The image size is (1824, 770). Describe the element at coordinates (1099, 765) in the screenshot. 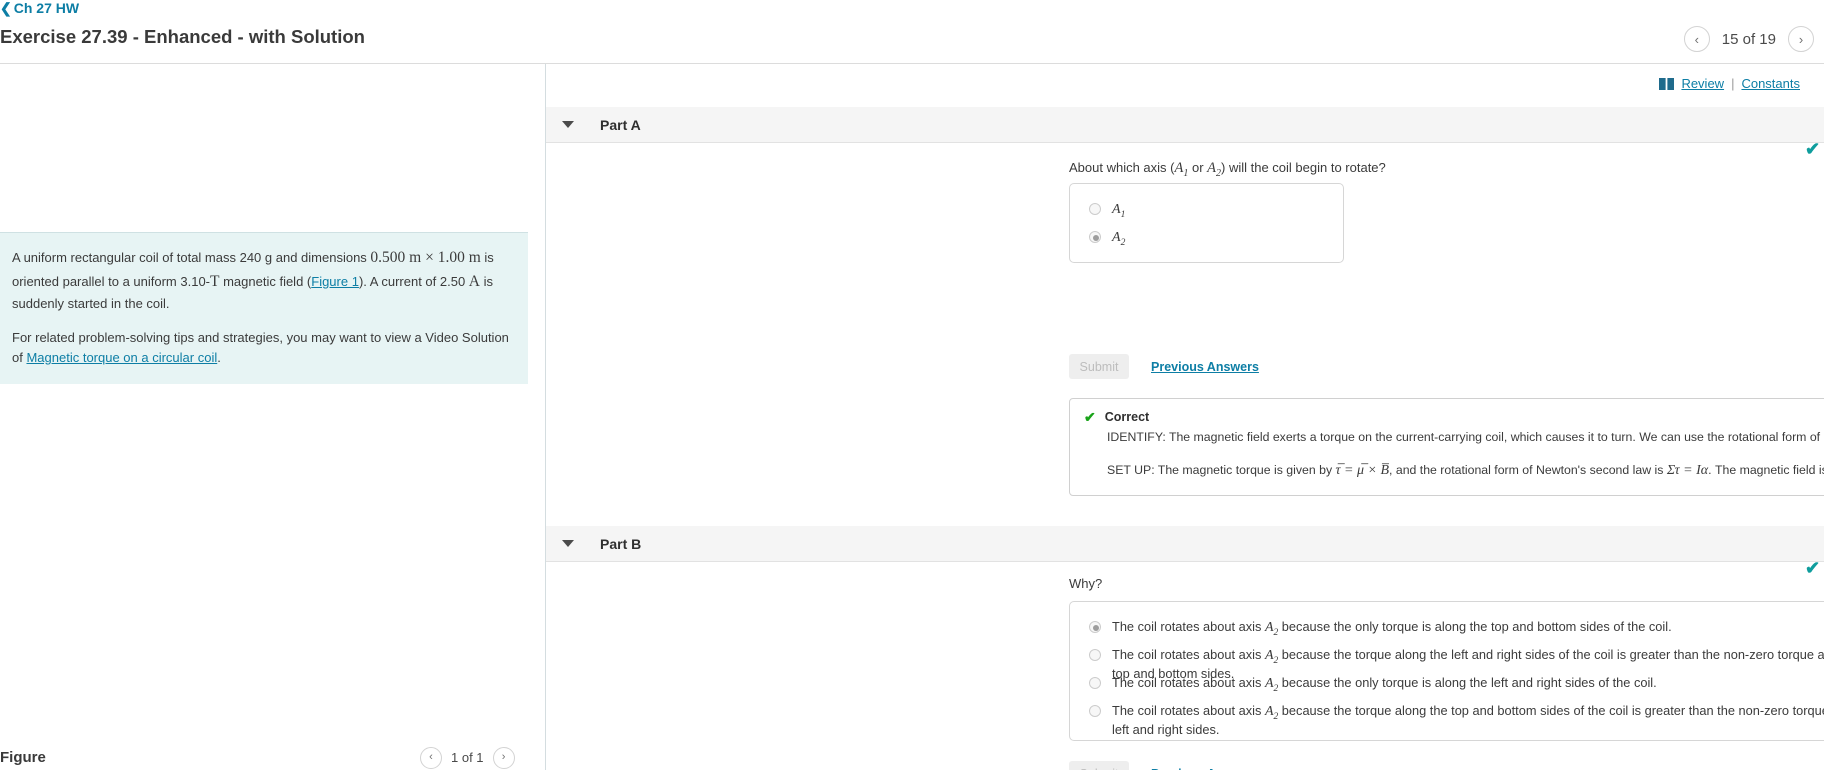

I see `part-b-submit-button: Submit` at that location.